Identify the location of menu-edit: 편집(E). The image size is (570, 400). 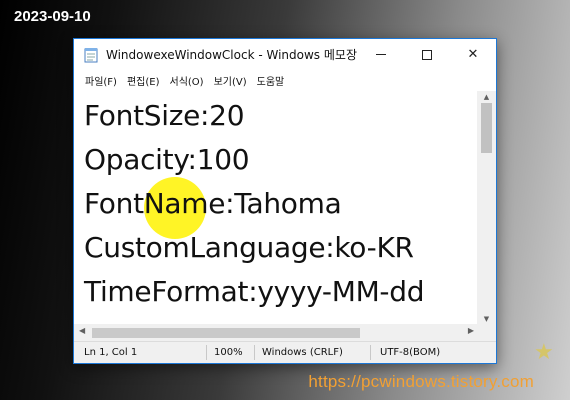
(143, 80).